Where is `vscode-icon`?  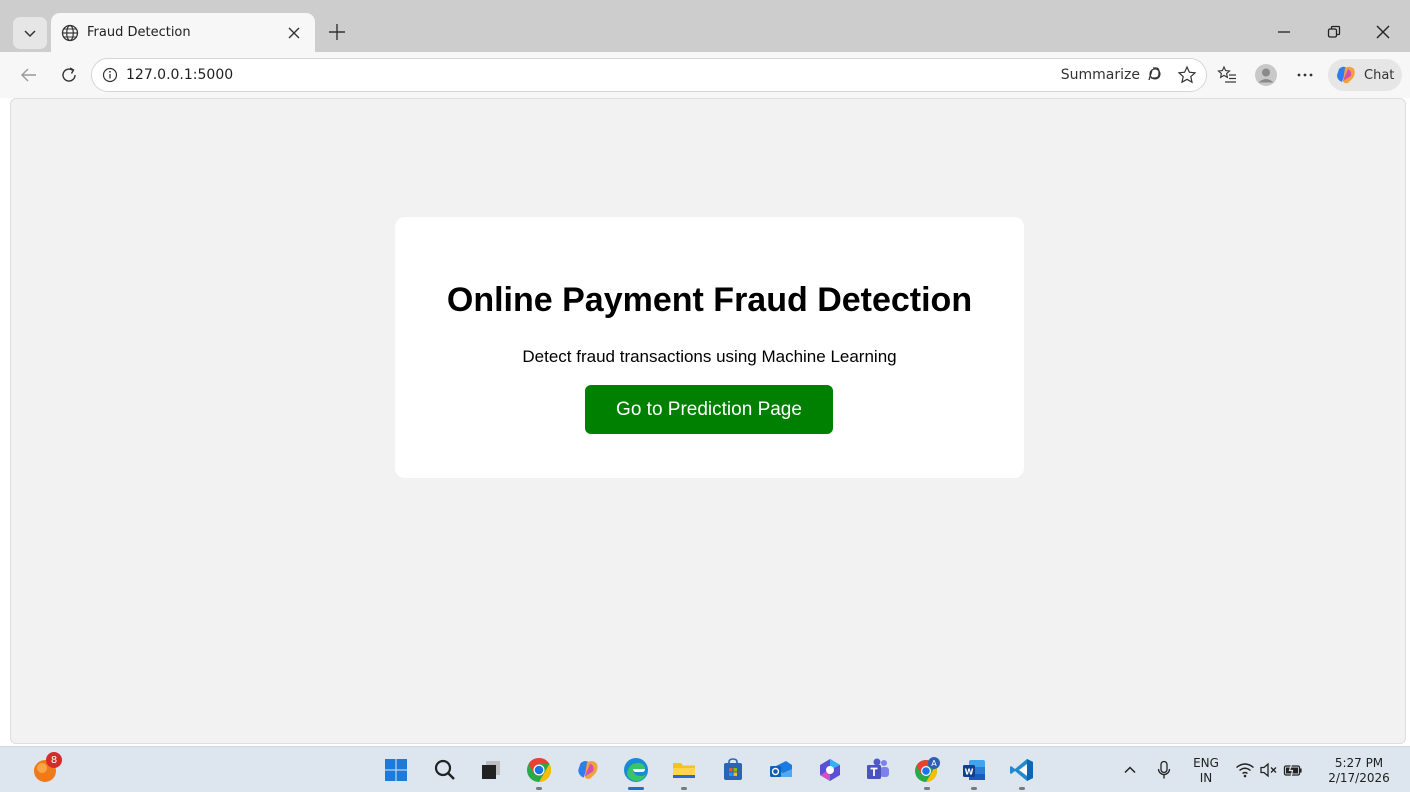
vscode-icon is located at coordinates (1021, 770).